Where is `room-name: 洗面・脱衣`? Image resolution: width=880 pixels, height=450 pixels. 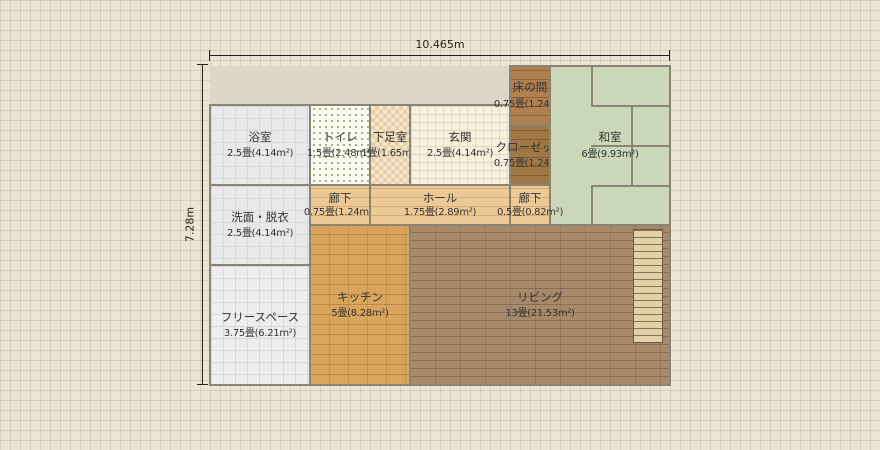 room-name: 洗面・脱衣 is located at coordinates (260, 216).